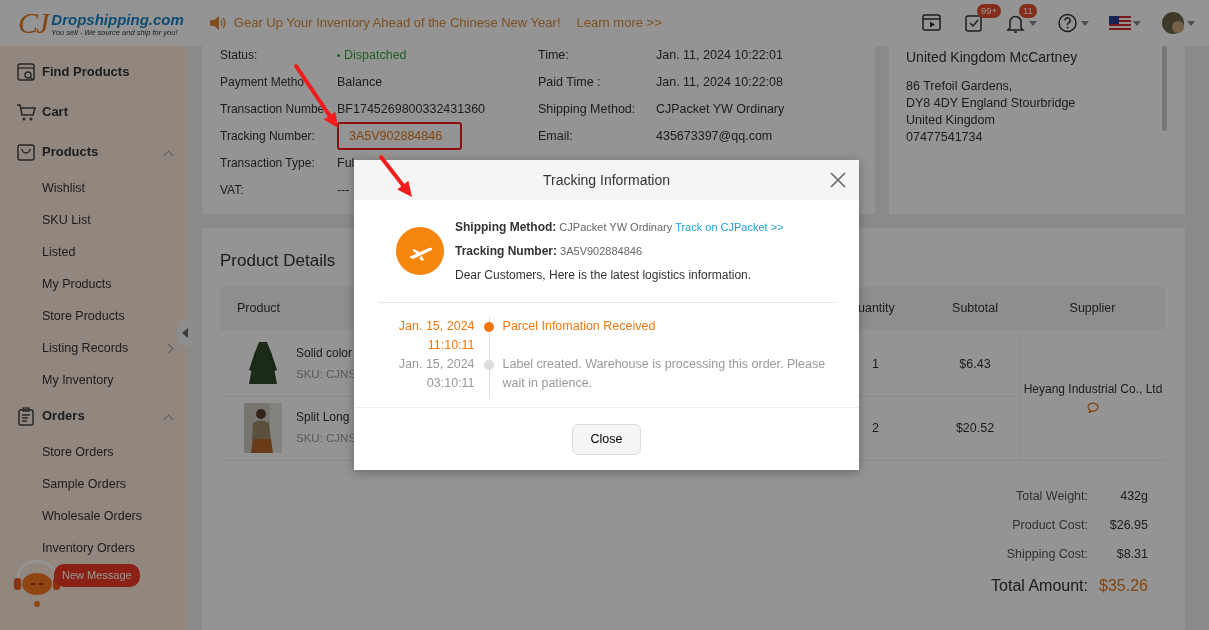 The image size is (1209, 630). What do you see at coordinates (875, 428) in the screenshot?
I see `table-cell-text: 2` at bounding box center [875, 428].